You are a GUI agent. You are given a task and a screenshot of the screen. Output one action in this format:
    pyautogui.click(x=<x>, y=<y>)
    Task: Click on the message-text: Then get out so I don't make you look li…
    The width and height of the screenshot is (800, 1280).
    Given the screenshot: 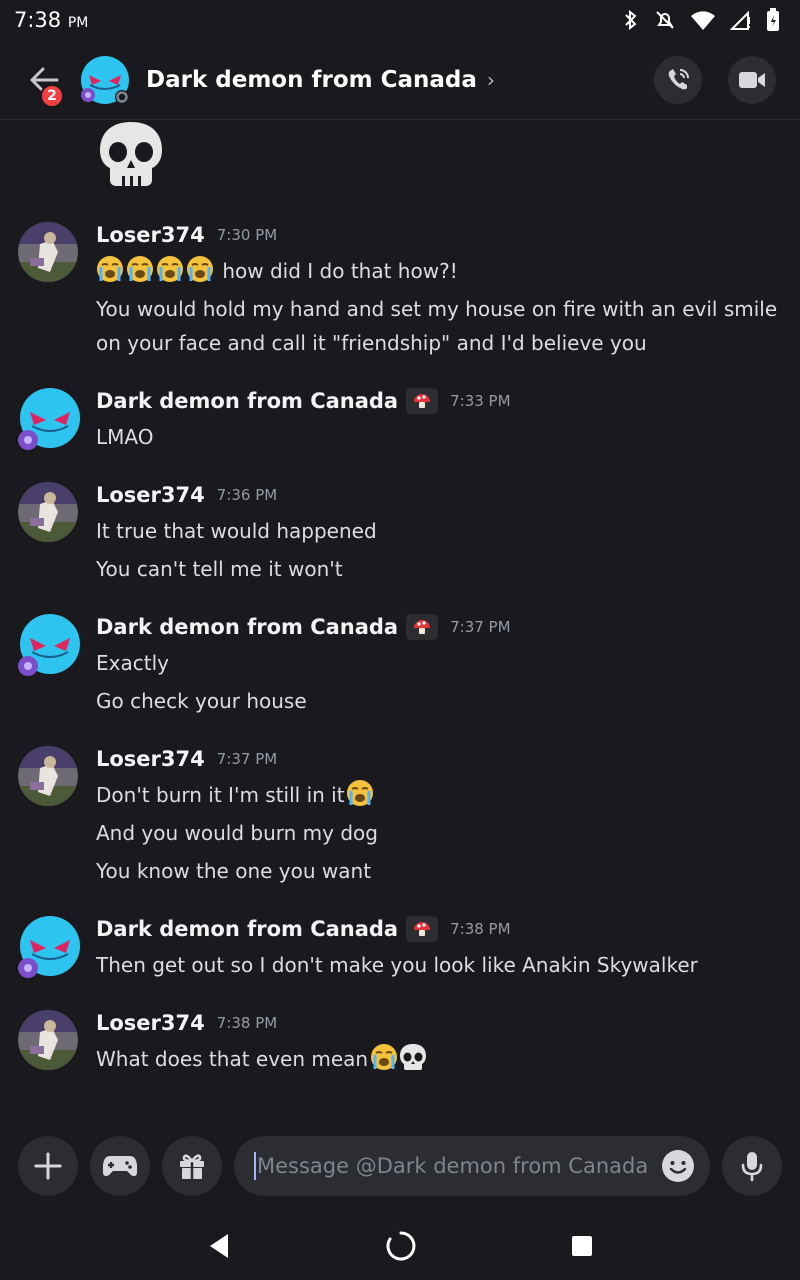 What is the action you would take?
    pyautogui.click(x=397, y=965)
    